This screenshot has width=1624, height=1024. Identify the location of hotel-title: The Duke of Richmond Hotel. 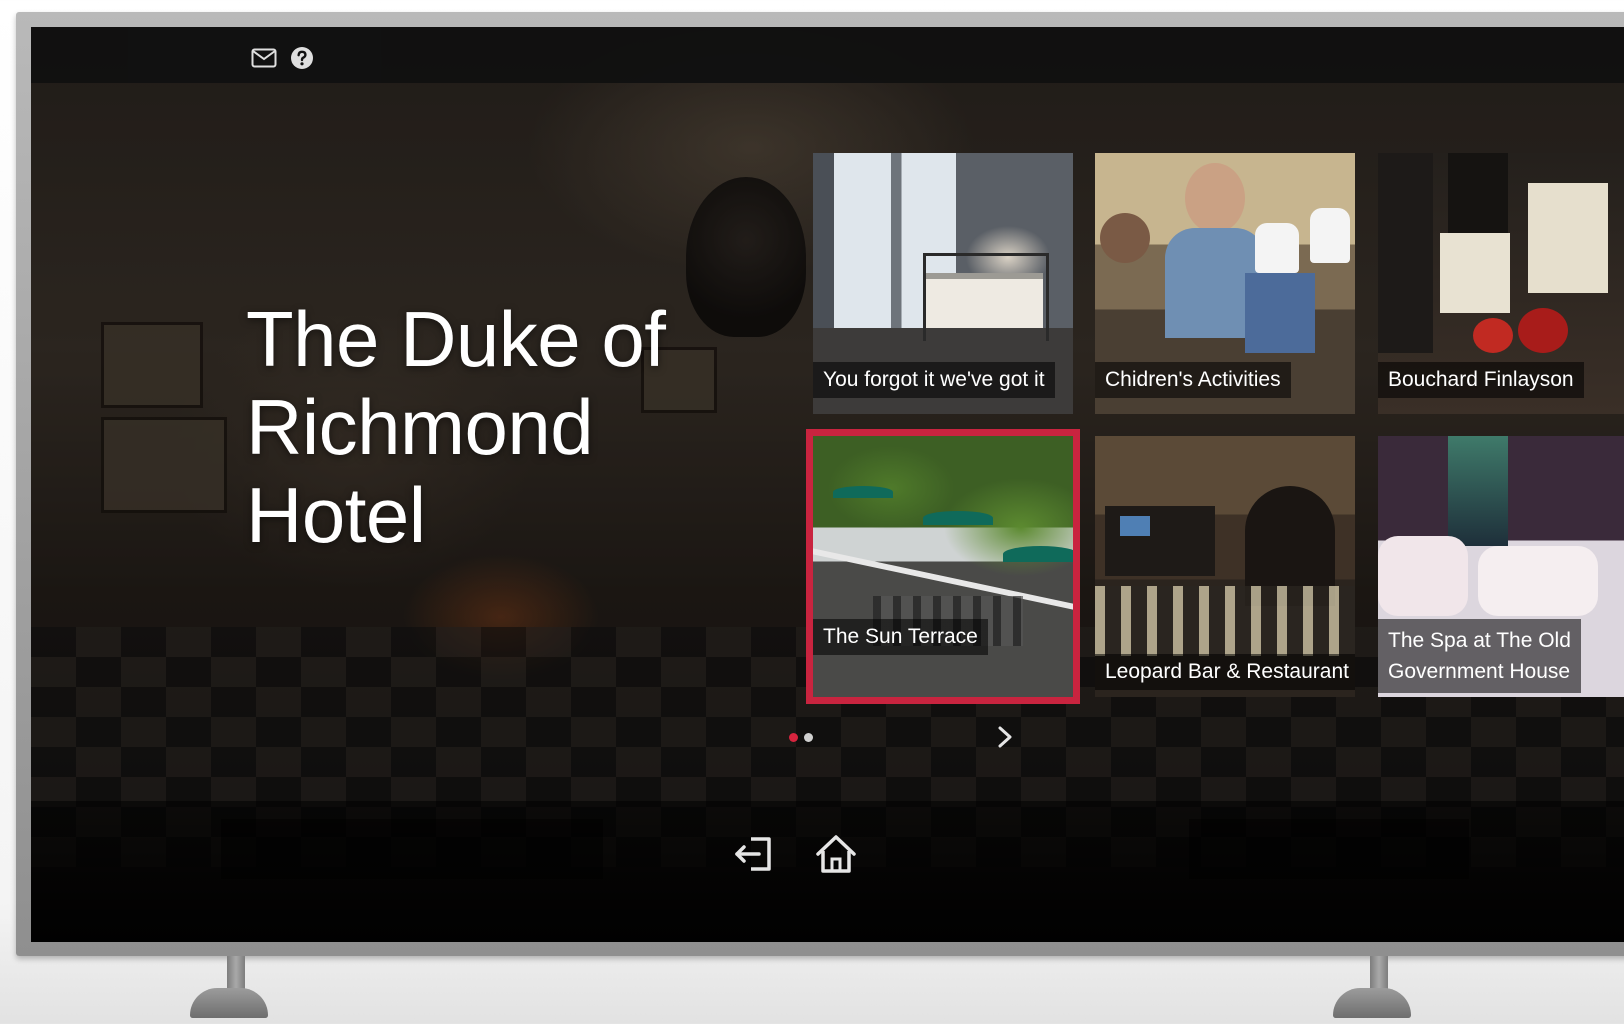
(506, 427).